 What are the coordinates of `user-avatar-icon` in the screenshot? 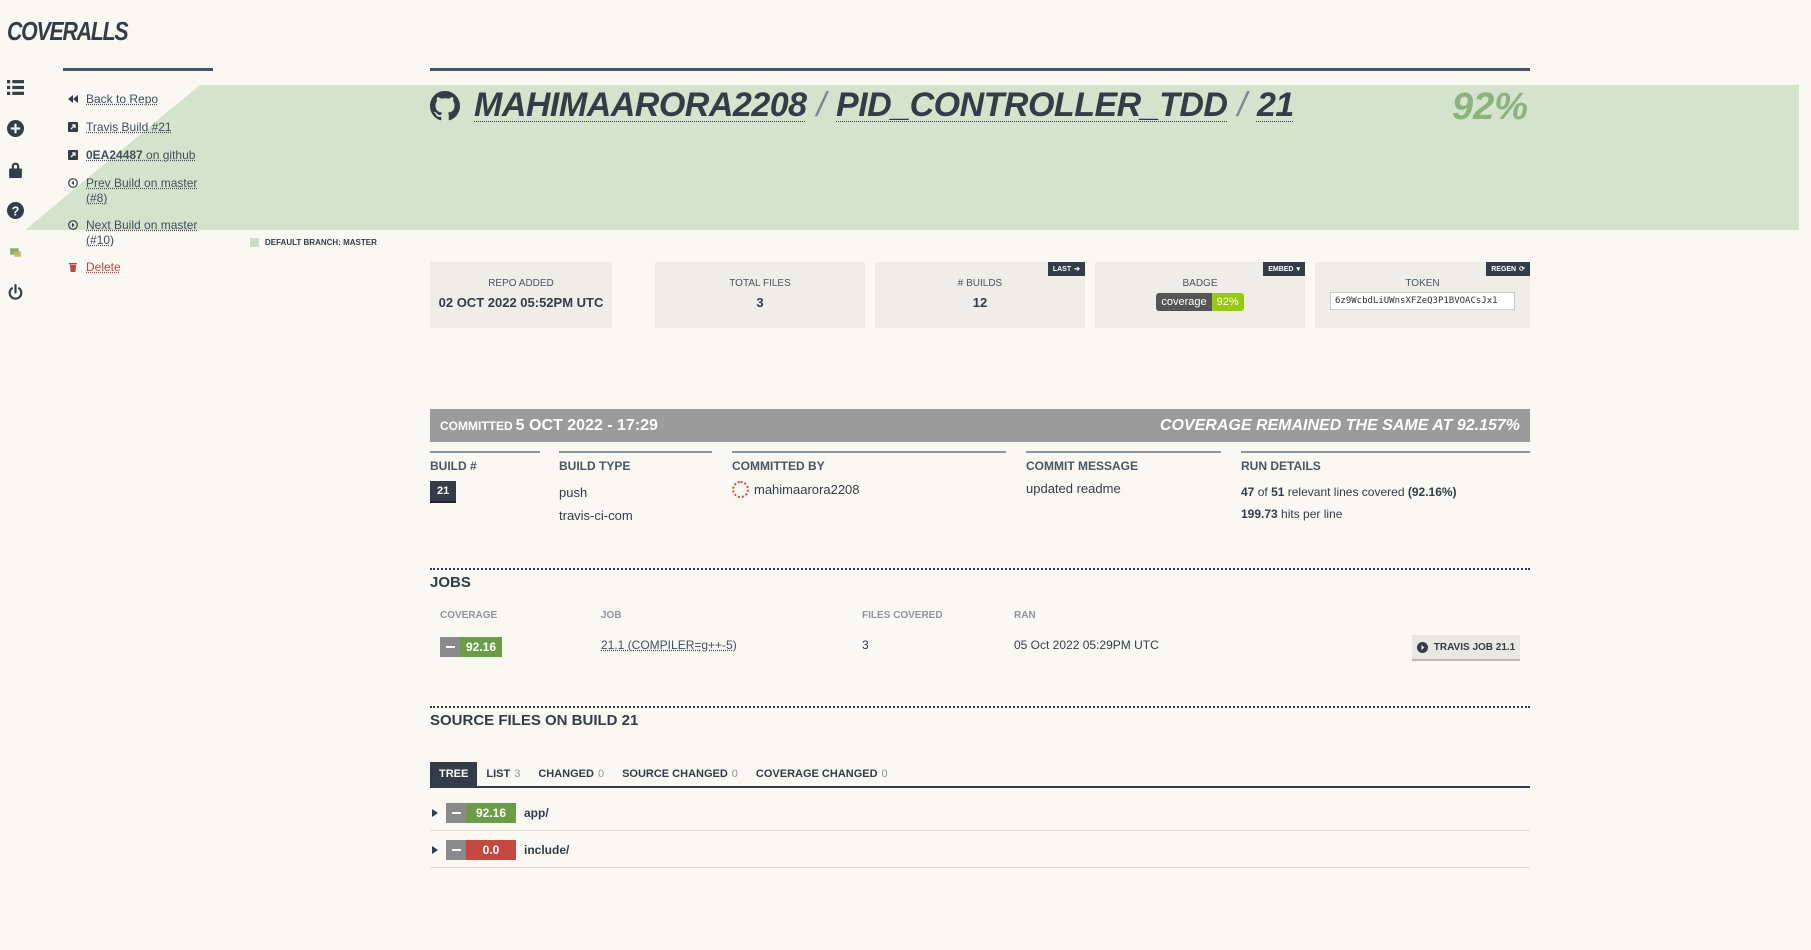 It's located at (15, 251).